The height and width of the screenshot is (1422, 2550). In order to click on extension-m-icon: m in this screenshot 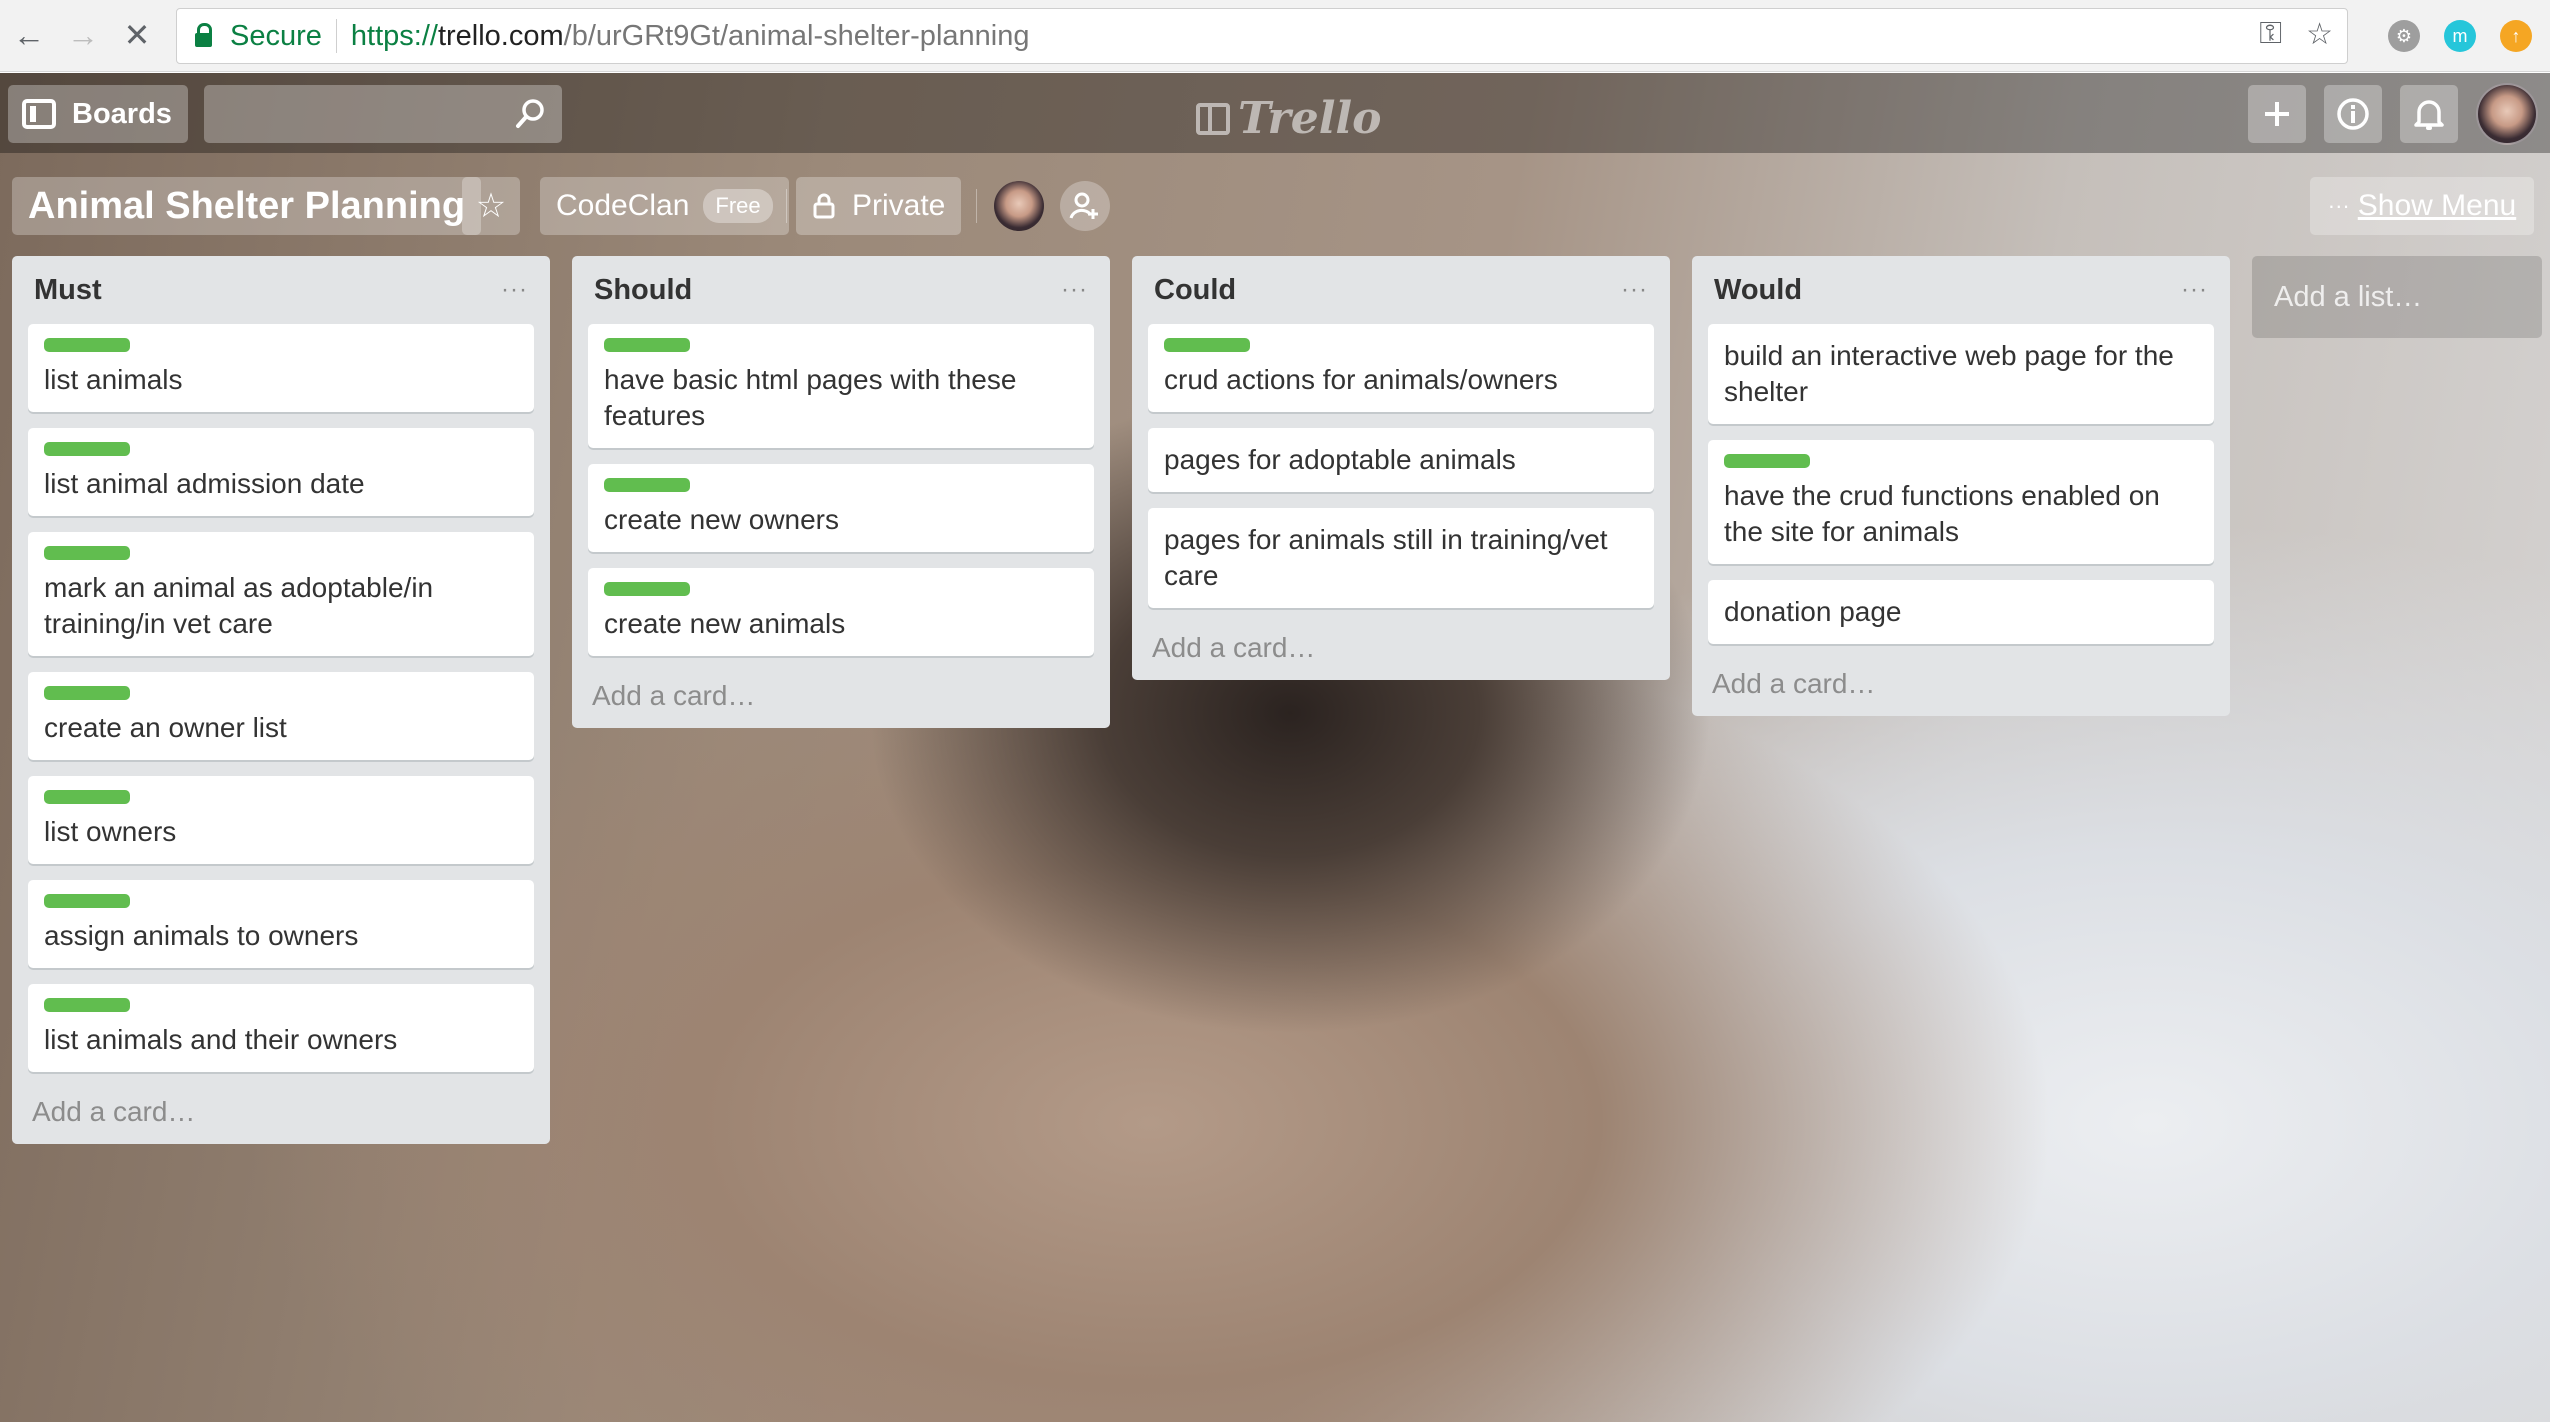, I will do `click(2460, 36)`.